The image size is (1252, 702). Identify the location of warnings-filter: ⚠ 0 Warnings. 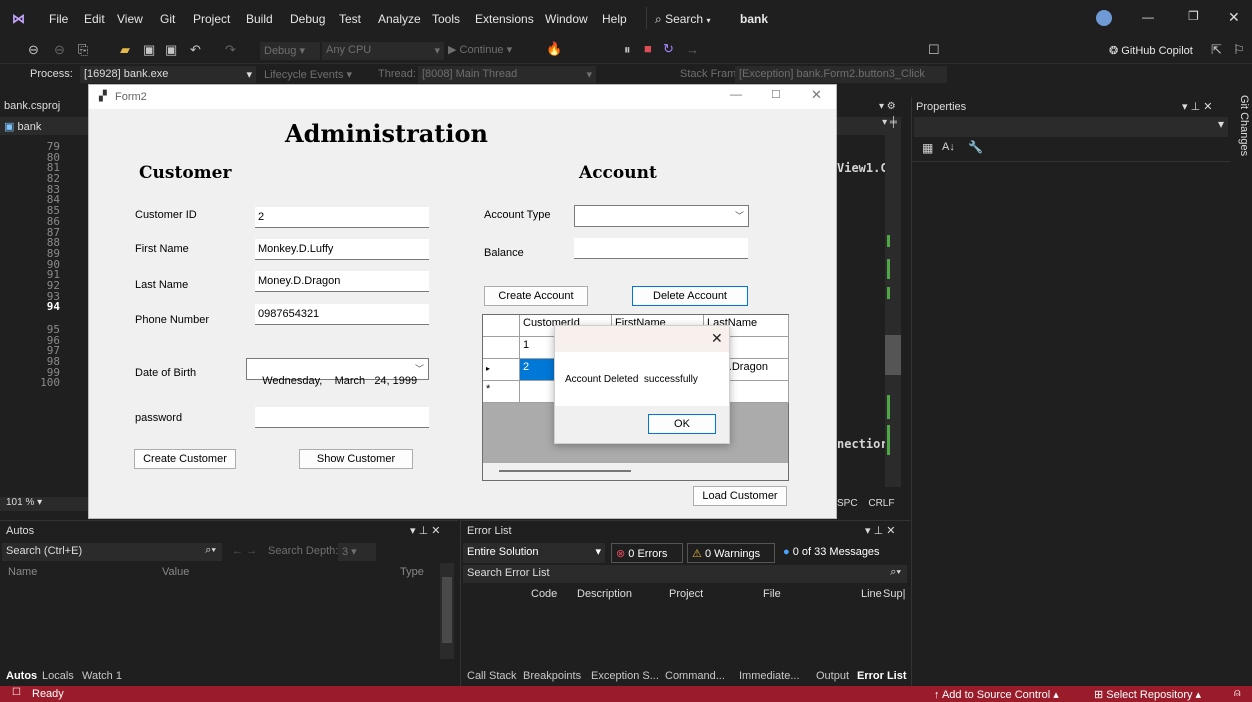
(731, 553).